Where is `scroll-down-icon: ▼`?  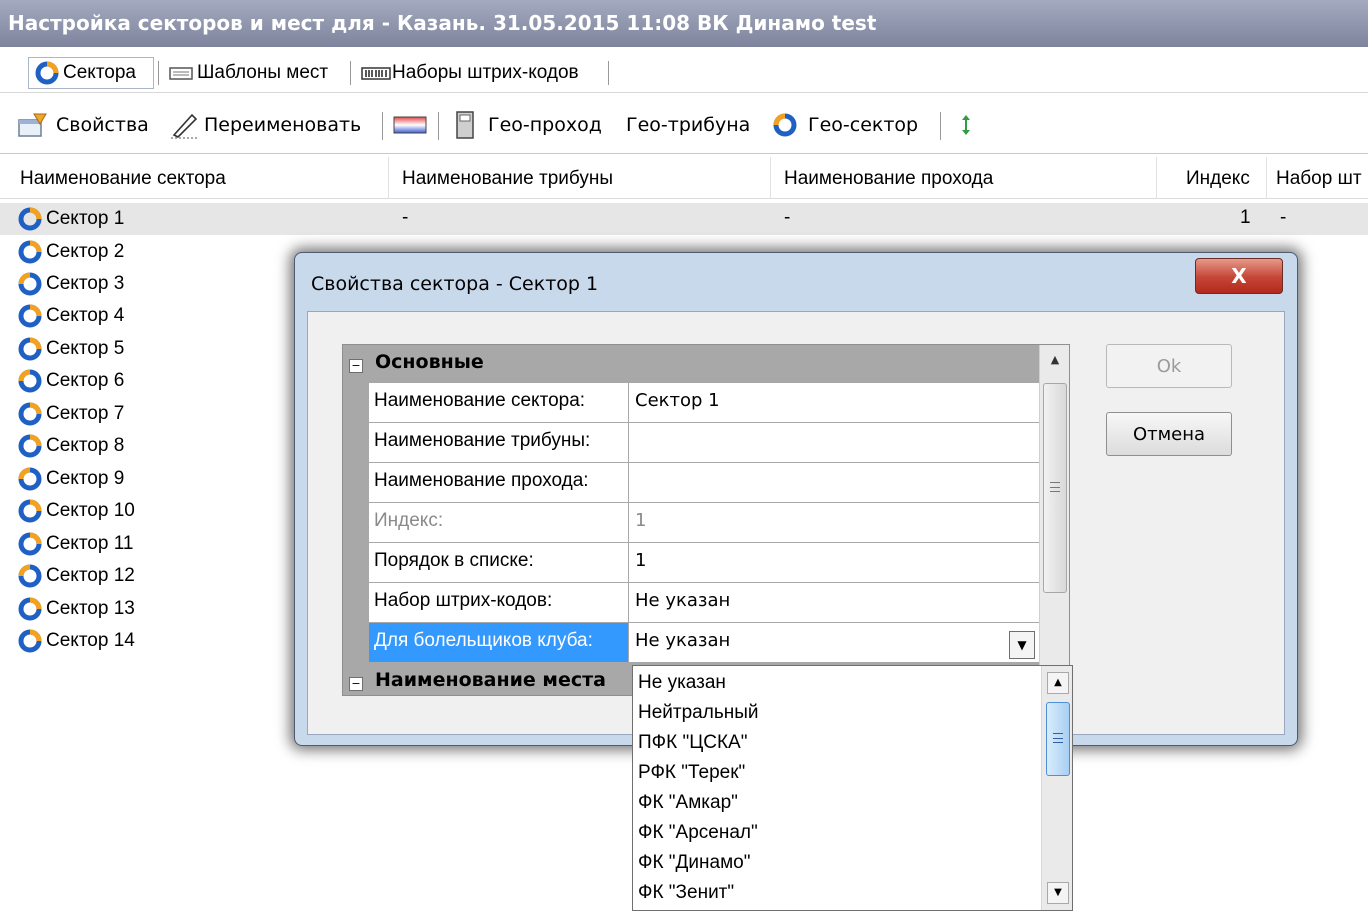
scroll-down-icon: ▼ is located at coordinates (1058, 893).